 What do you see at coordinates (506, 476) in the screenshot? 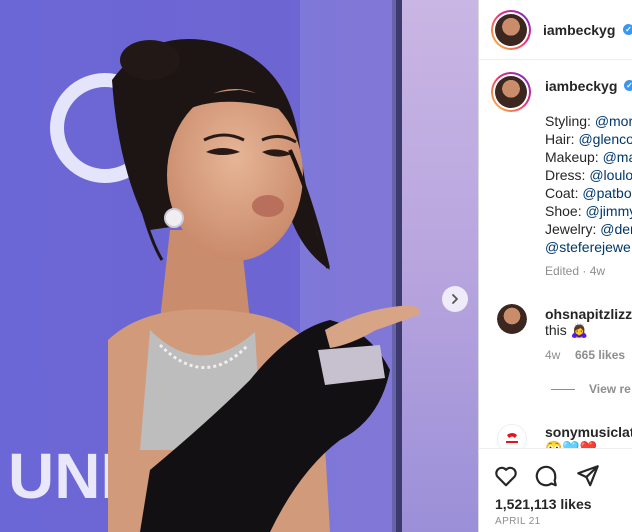
I see `heart-icon` at bounding box center [506, 476].